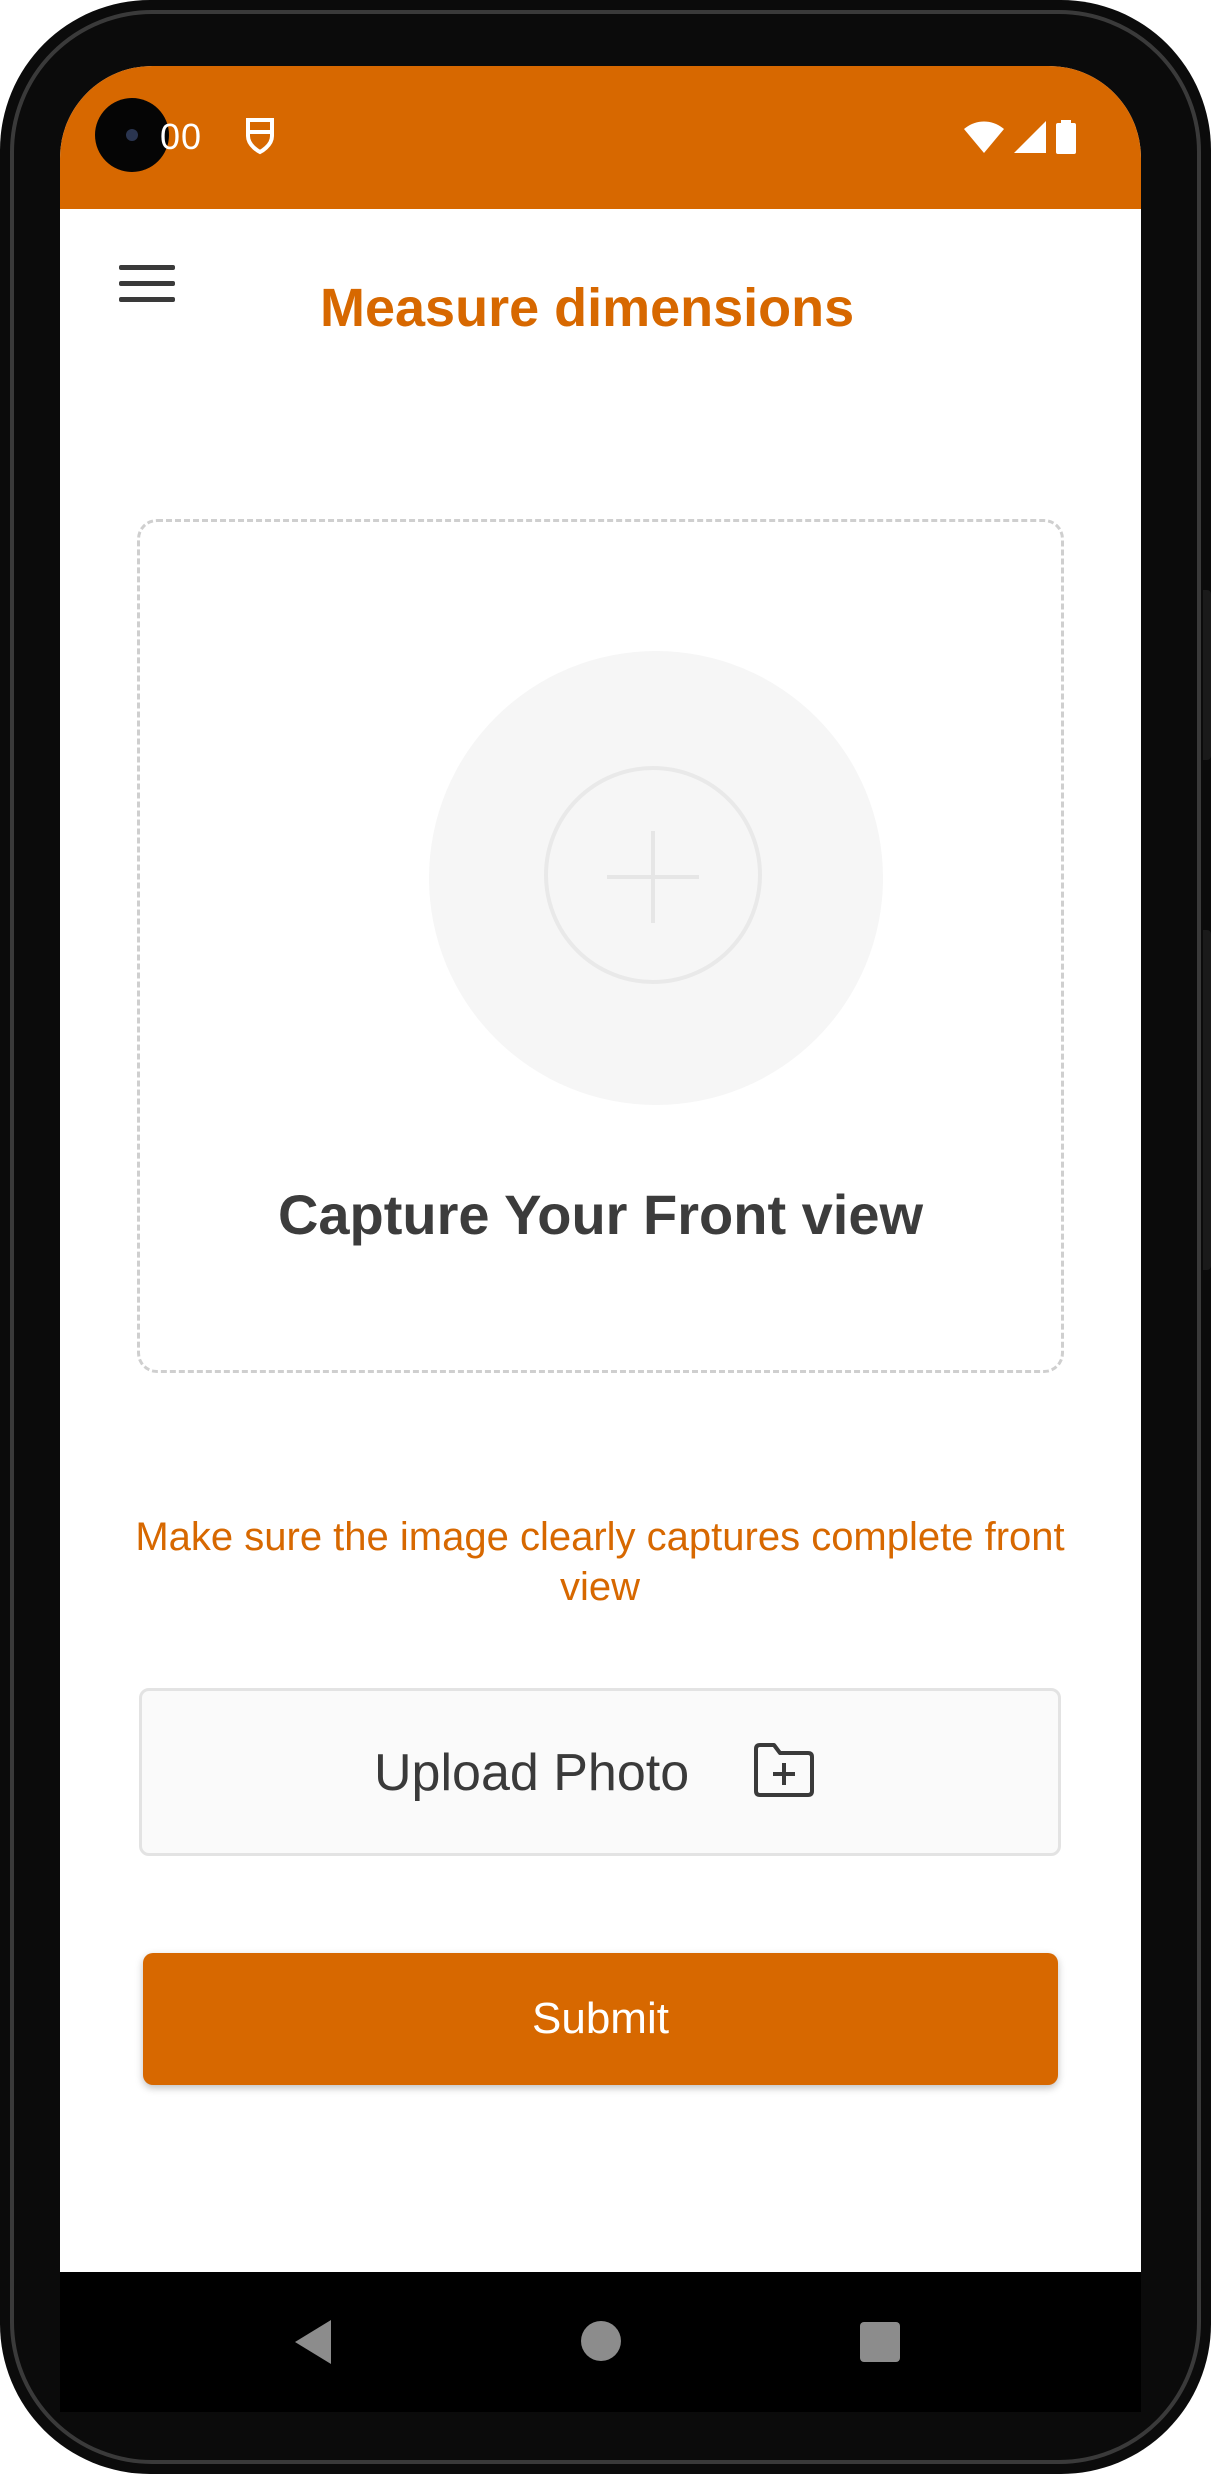  Describe the element at coordinates (600, 1214) in the screenshot. I see `capture-label: Capture Your Front view` at that location.